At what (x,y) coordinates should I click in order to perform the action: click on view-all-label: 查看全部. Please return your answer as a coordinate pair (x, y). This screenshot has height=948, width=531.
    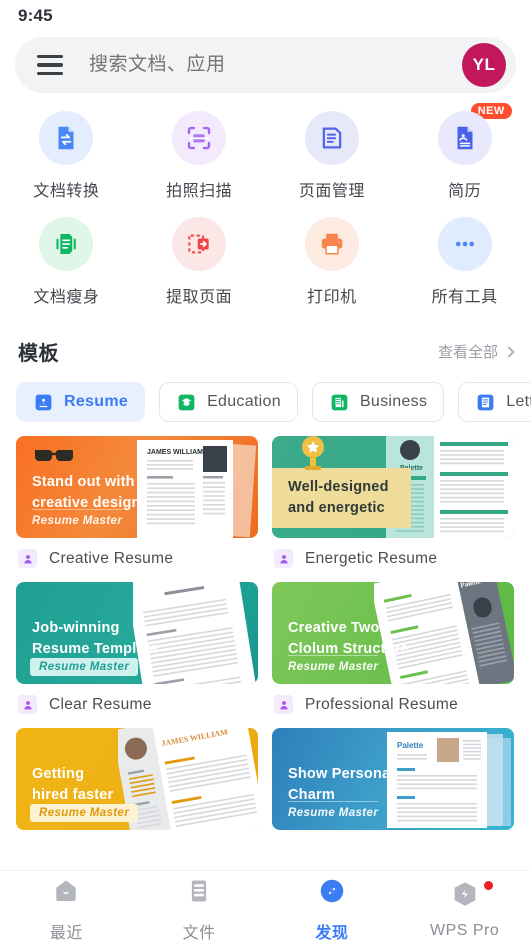
    Looking at the image, I should click on (467, 352).